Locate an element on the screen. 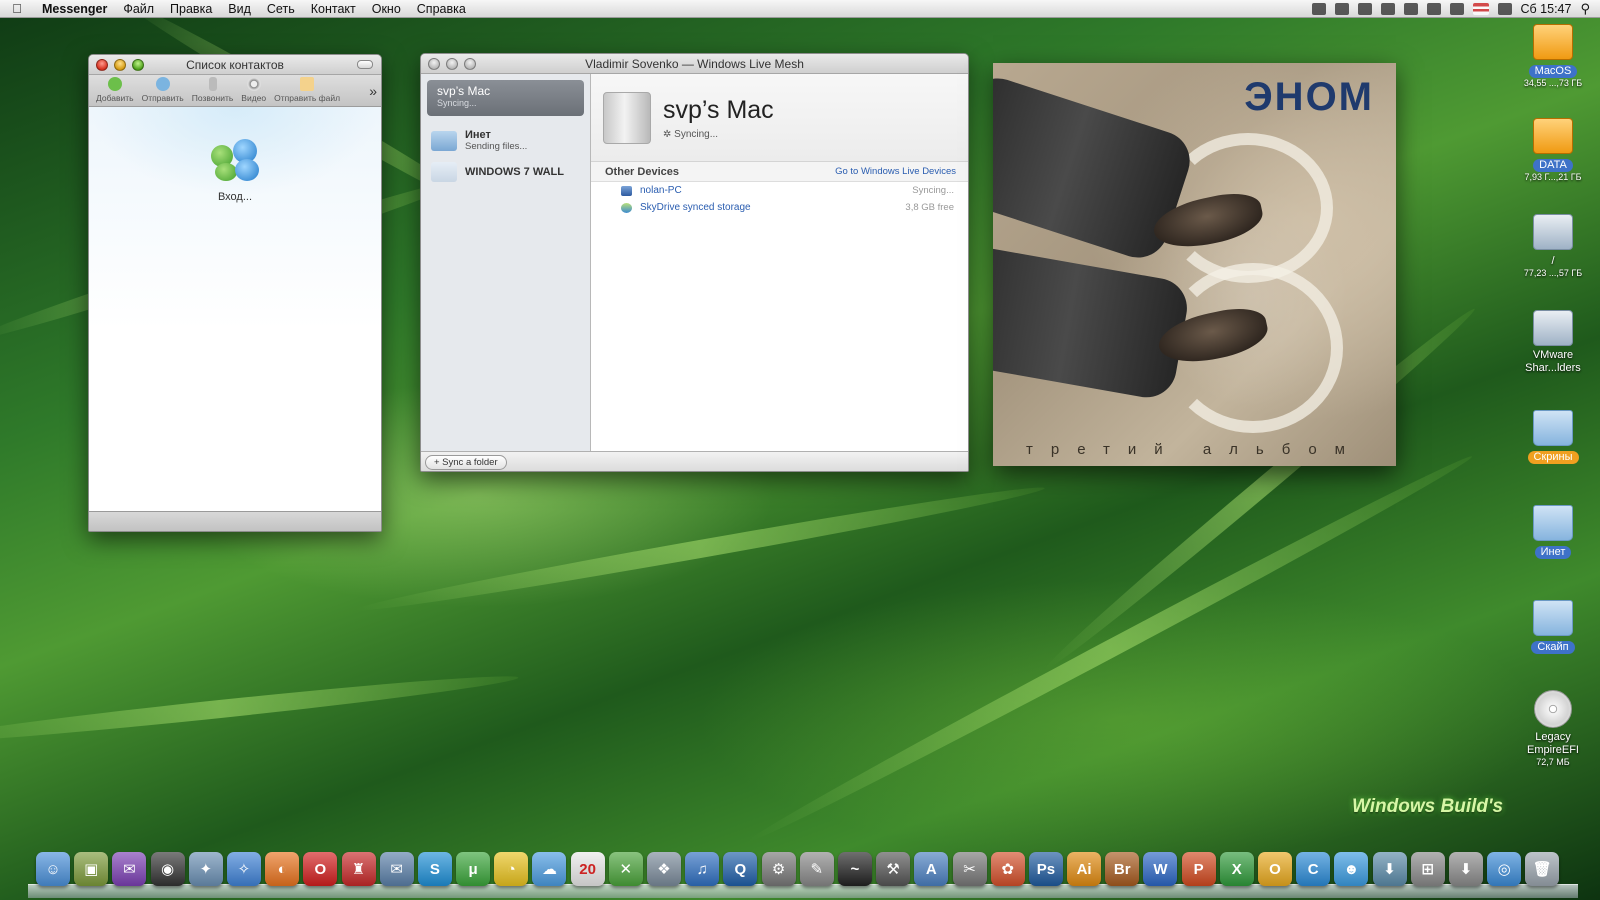 The width and height of the screenshot is (1600, 900). device-row: SkyDrive synced storage 3,8 GB free is located at coordinates (779, 207).